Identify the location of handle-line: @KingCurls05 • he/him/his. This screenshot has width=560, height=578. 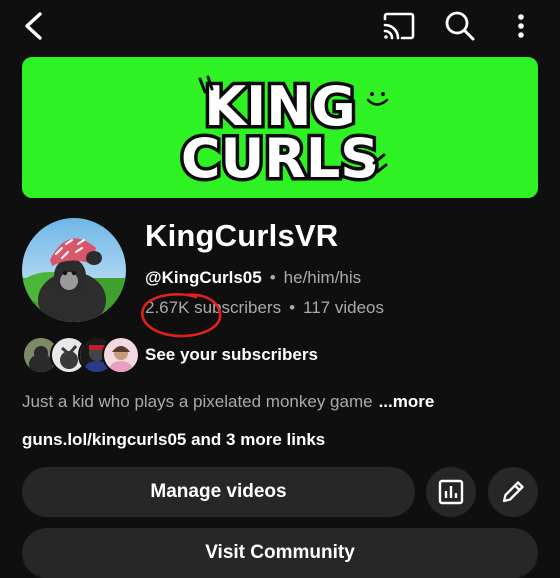
(253, 278).